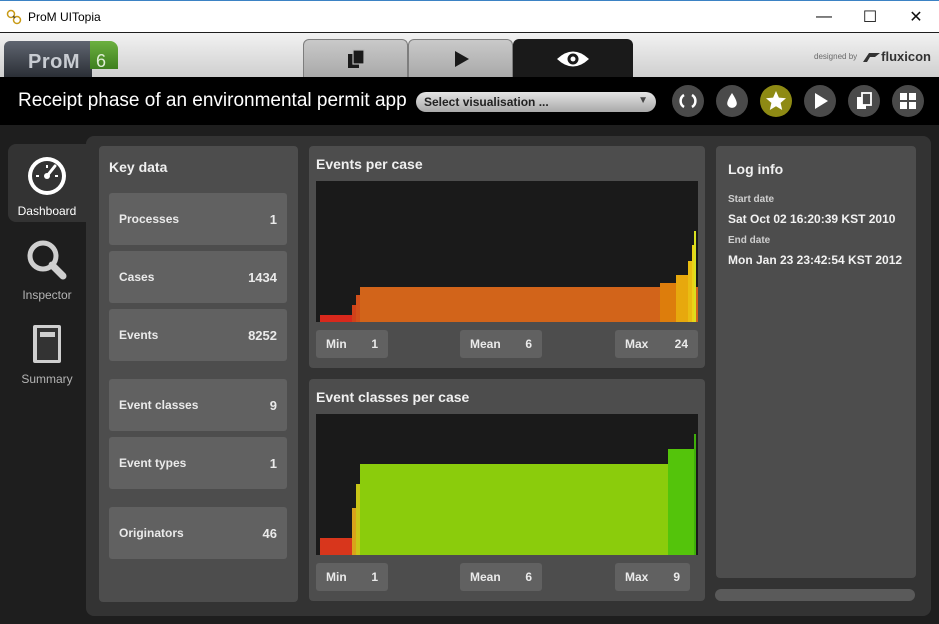  I want to click on maximize-button: ☐, so click(870, 17).